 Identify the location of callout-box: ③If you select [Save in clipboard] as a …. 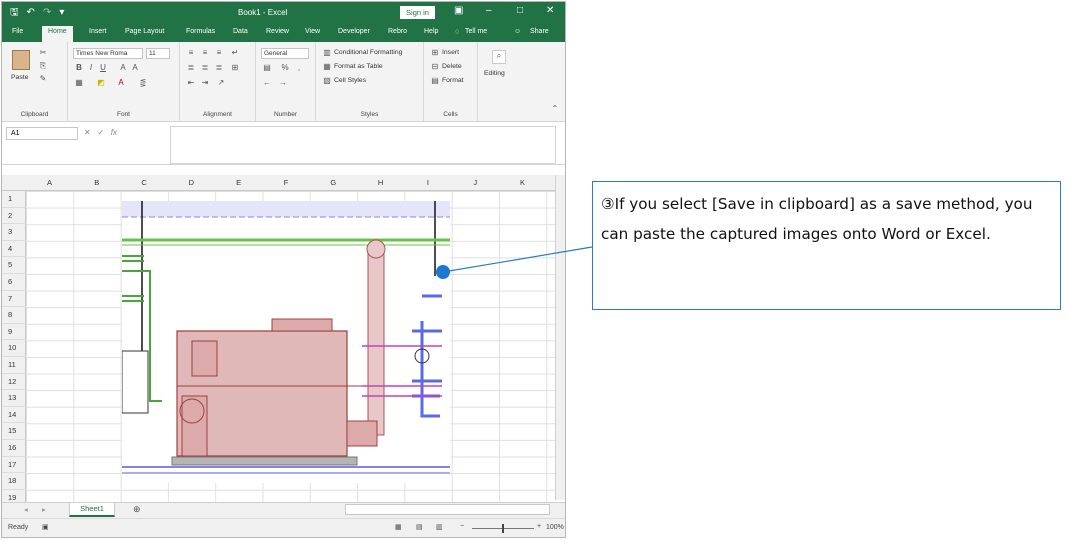
(826, 245).